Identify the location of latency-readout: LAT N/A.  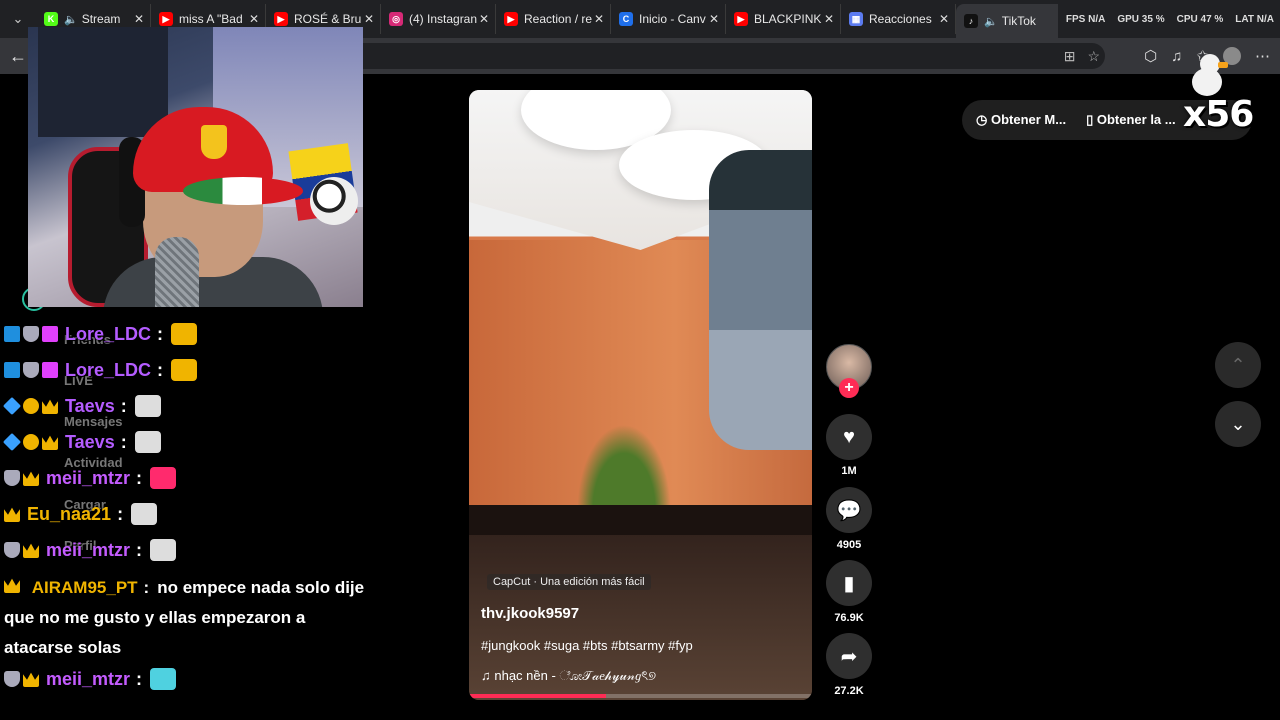
(1254, 19).